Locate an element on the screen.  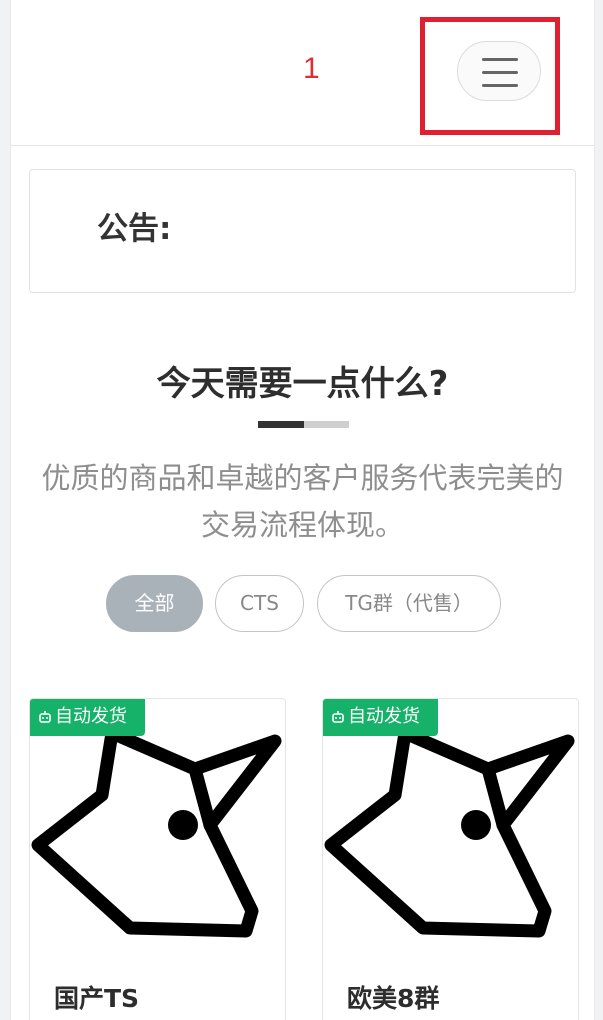
filter-all: 全部 is located at coordinates (154, 603).